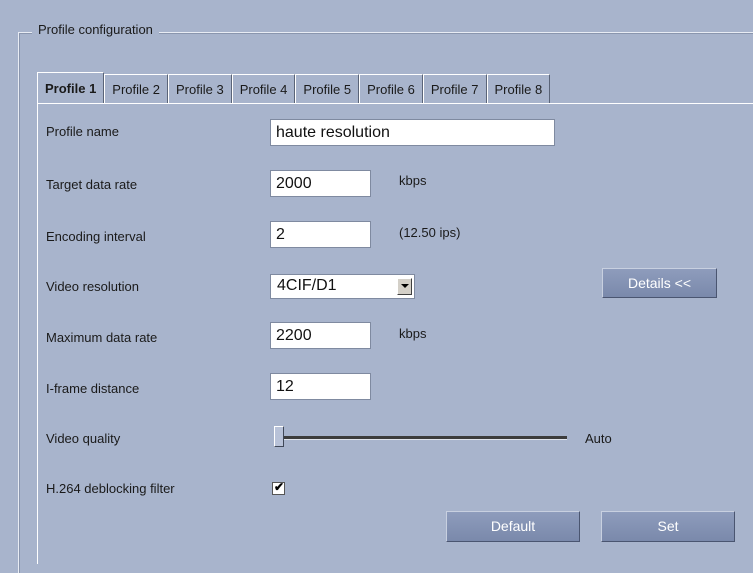  I want to click on tab-profile-3: Profile 3, so click(200, 89).